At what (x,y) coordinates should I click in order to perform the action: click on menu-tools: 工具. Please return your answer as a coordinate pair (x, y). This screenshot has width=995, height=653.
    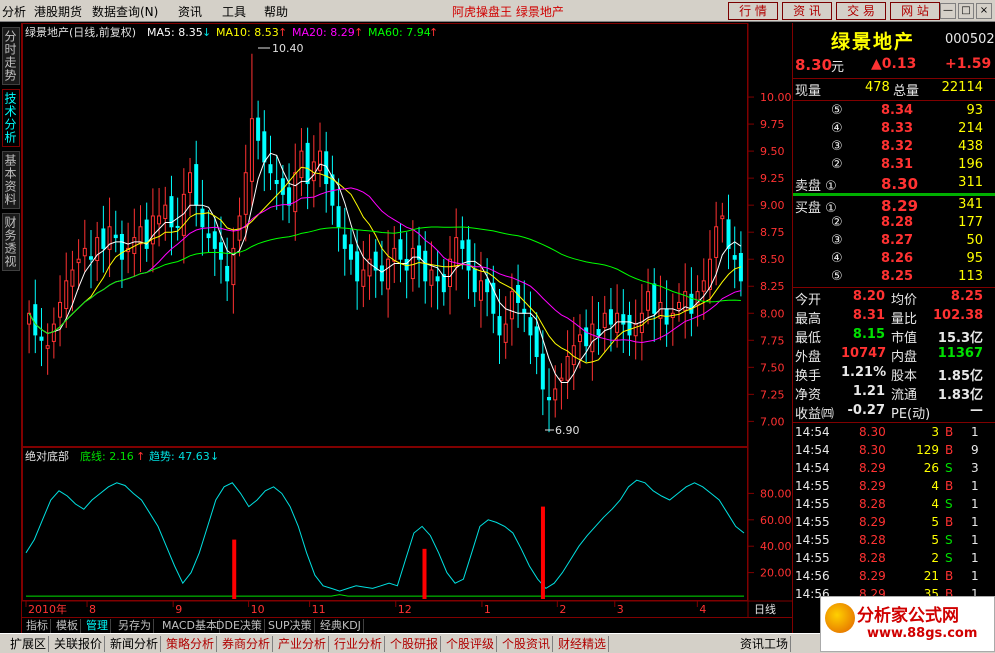
    Looking at the image, I should click on (234, 11).